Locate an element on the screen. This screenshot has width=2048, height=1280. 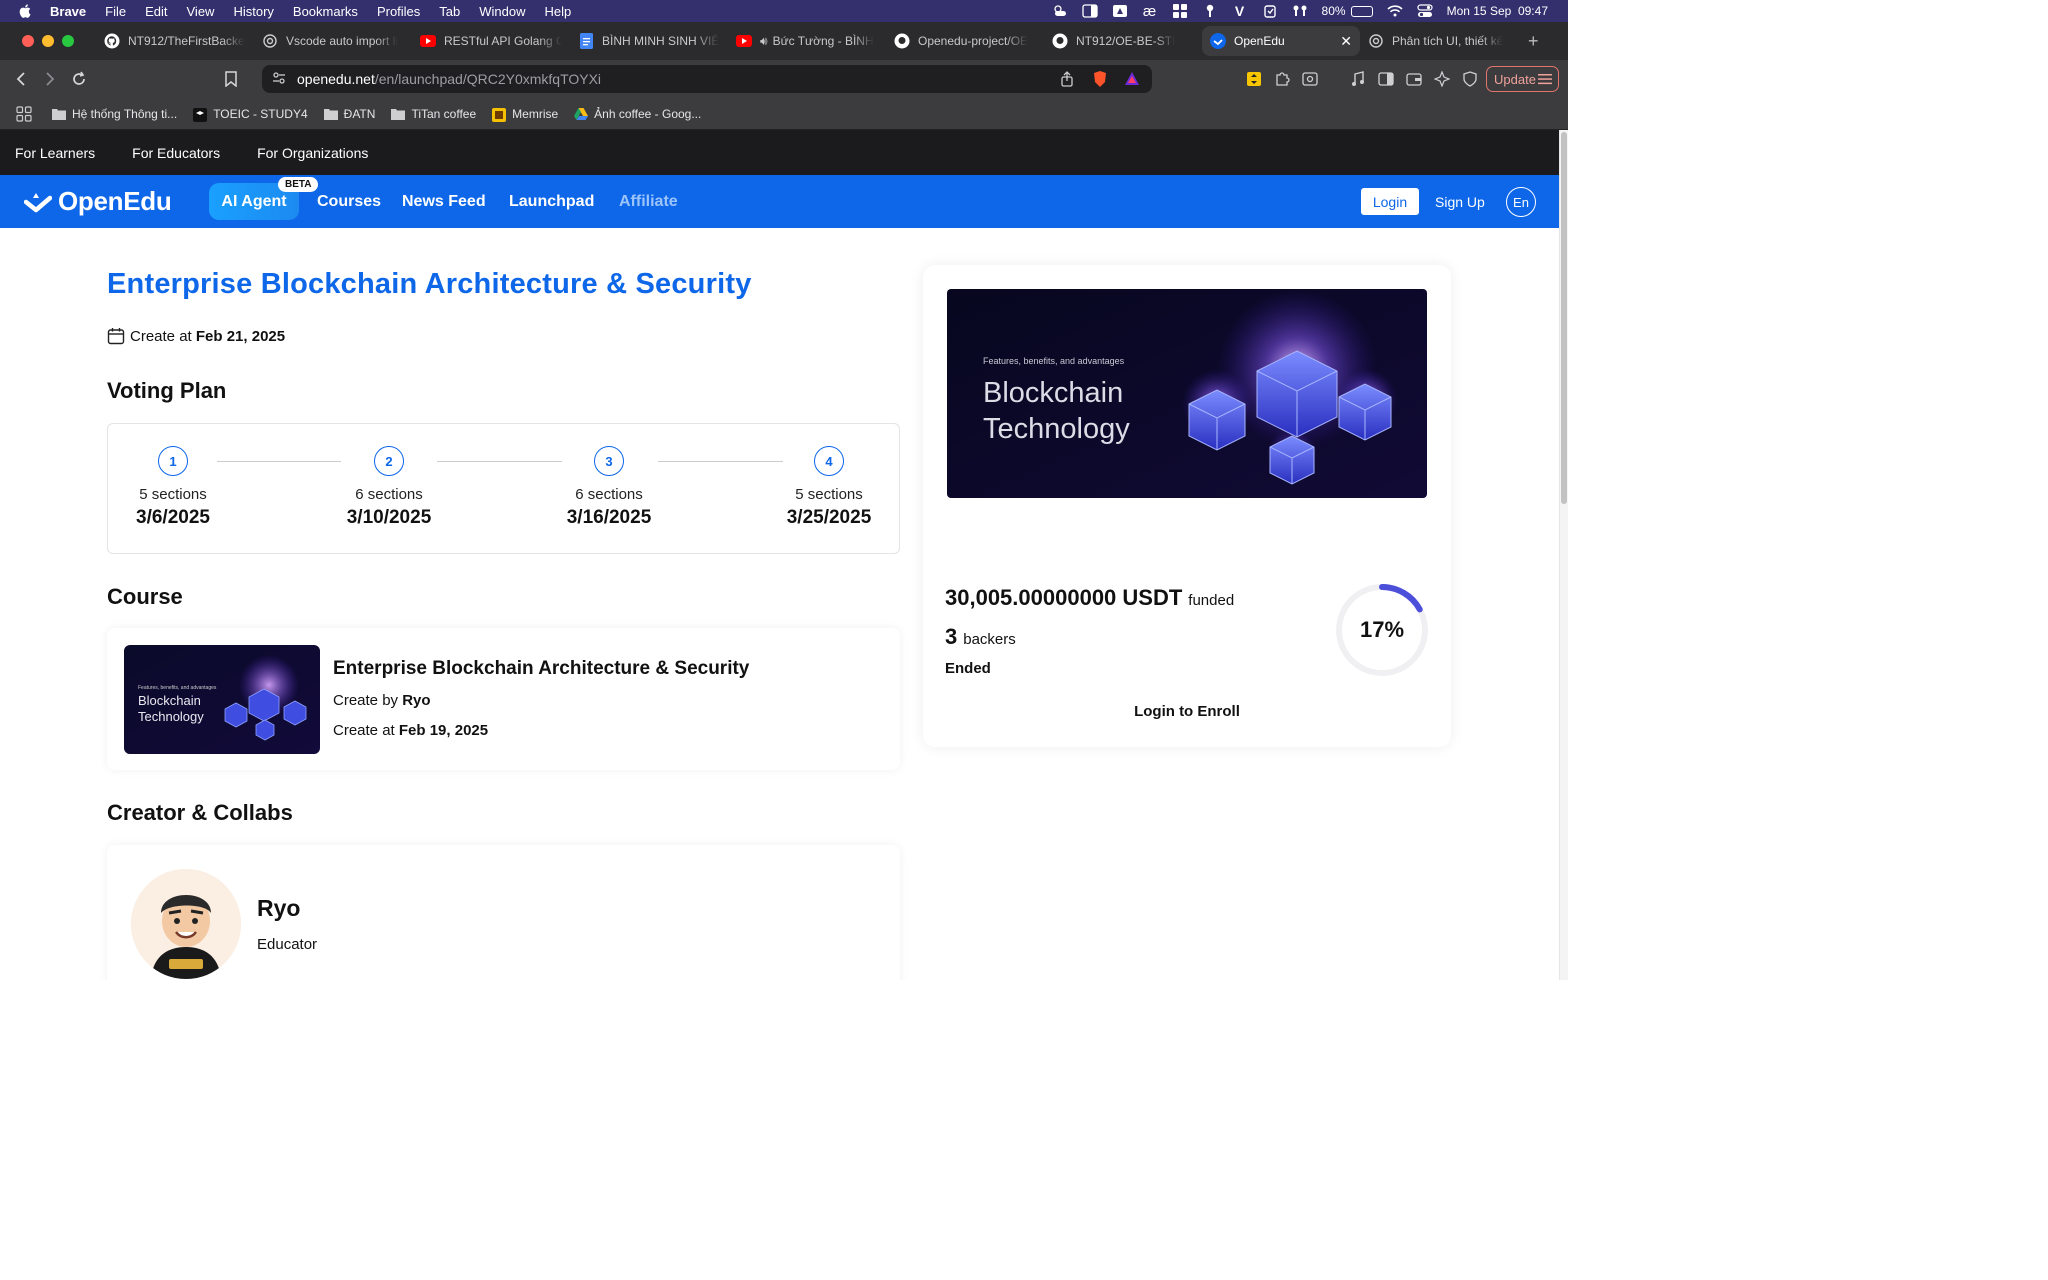
menu-help: Help is located at coordinates (558, 11).